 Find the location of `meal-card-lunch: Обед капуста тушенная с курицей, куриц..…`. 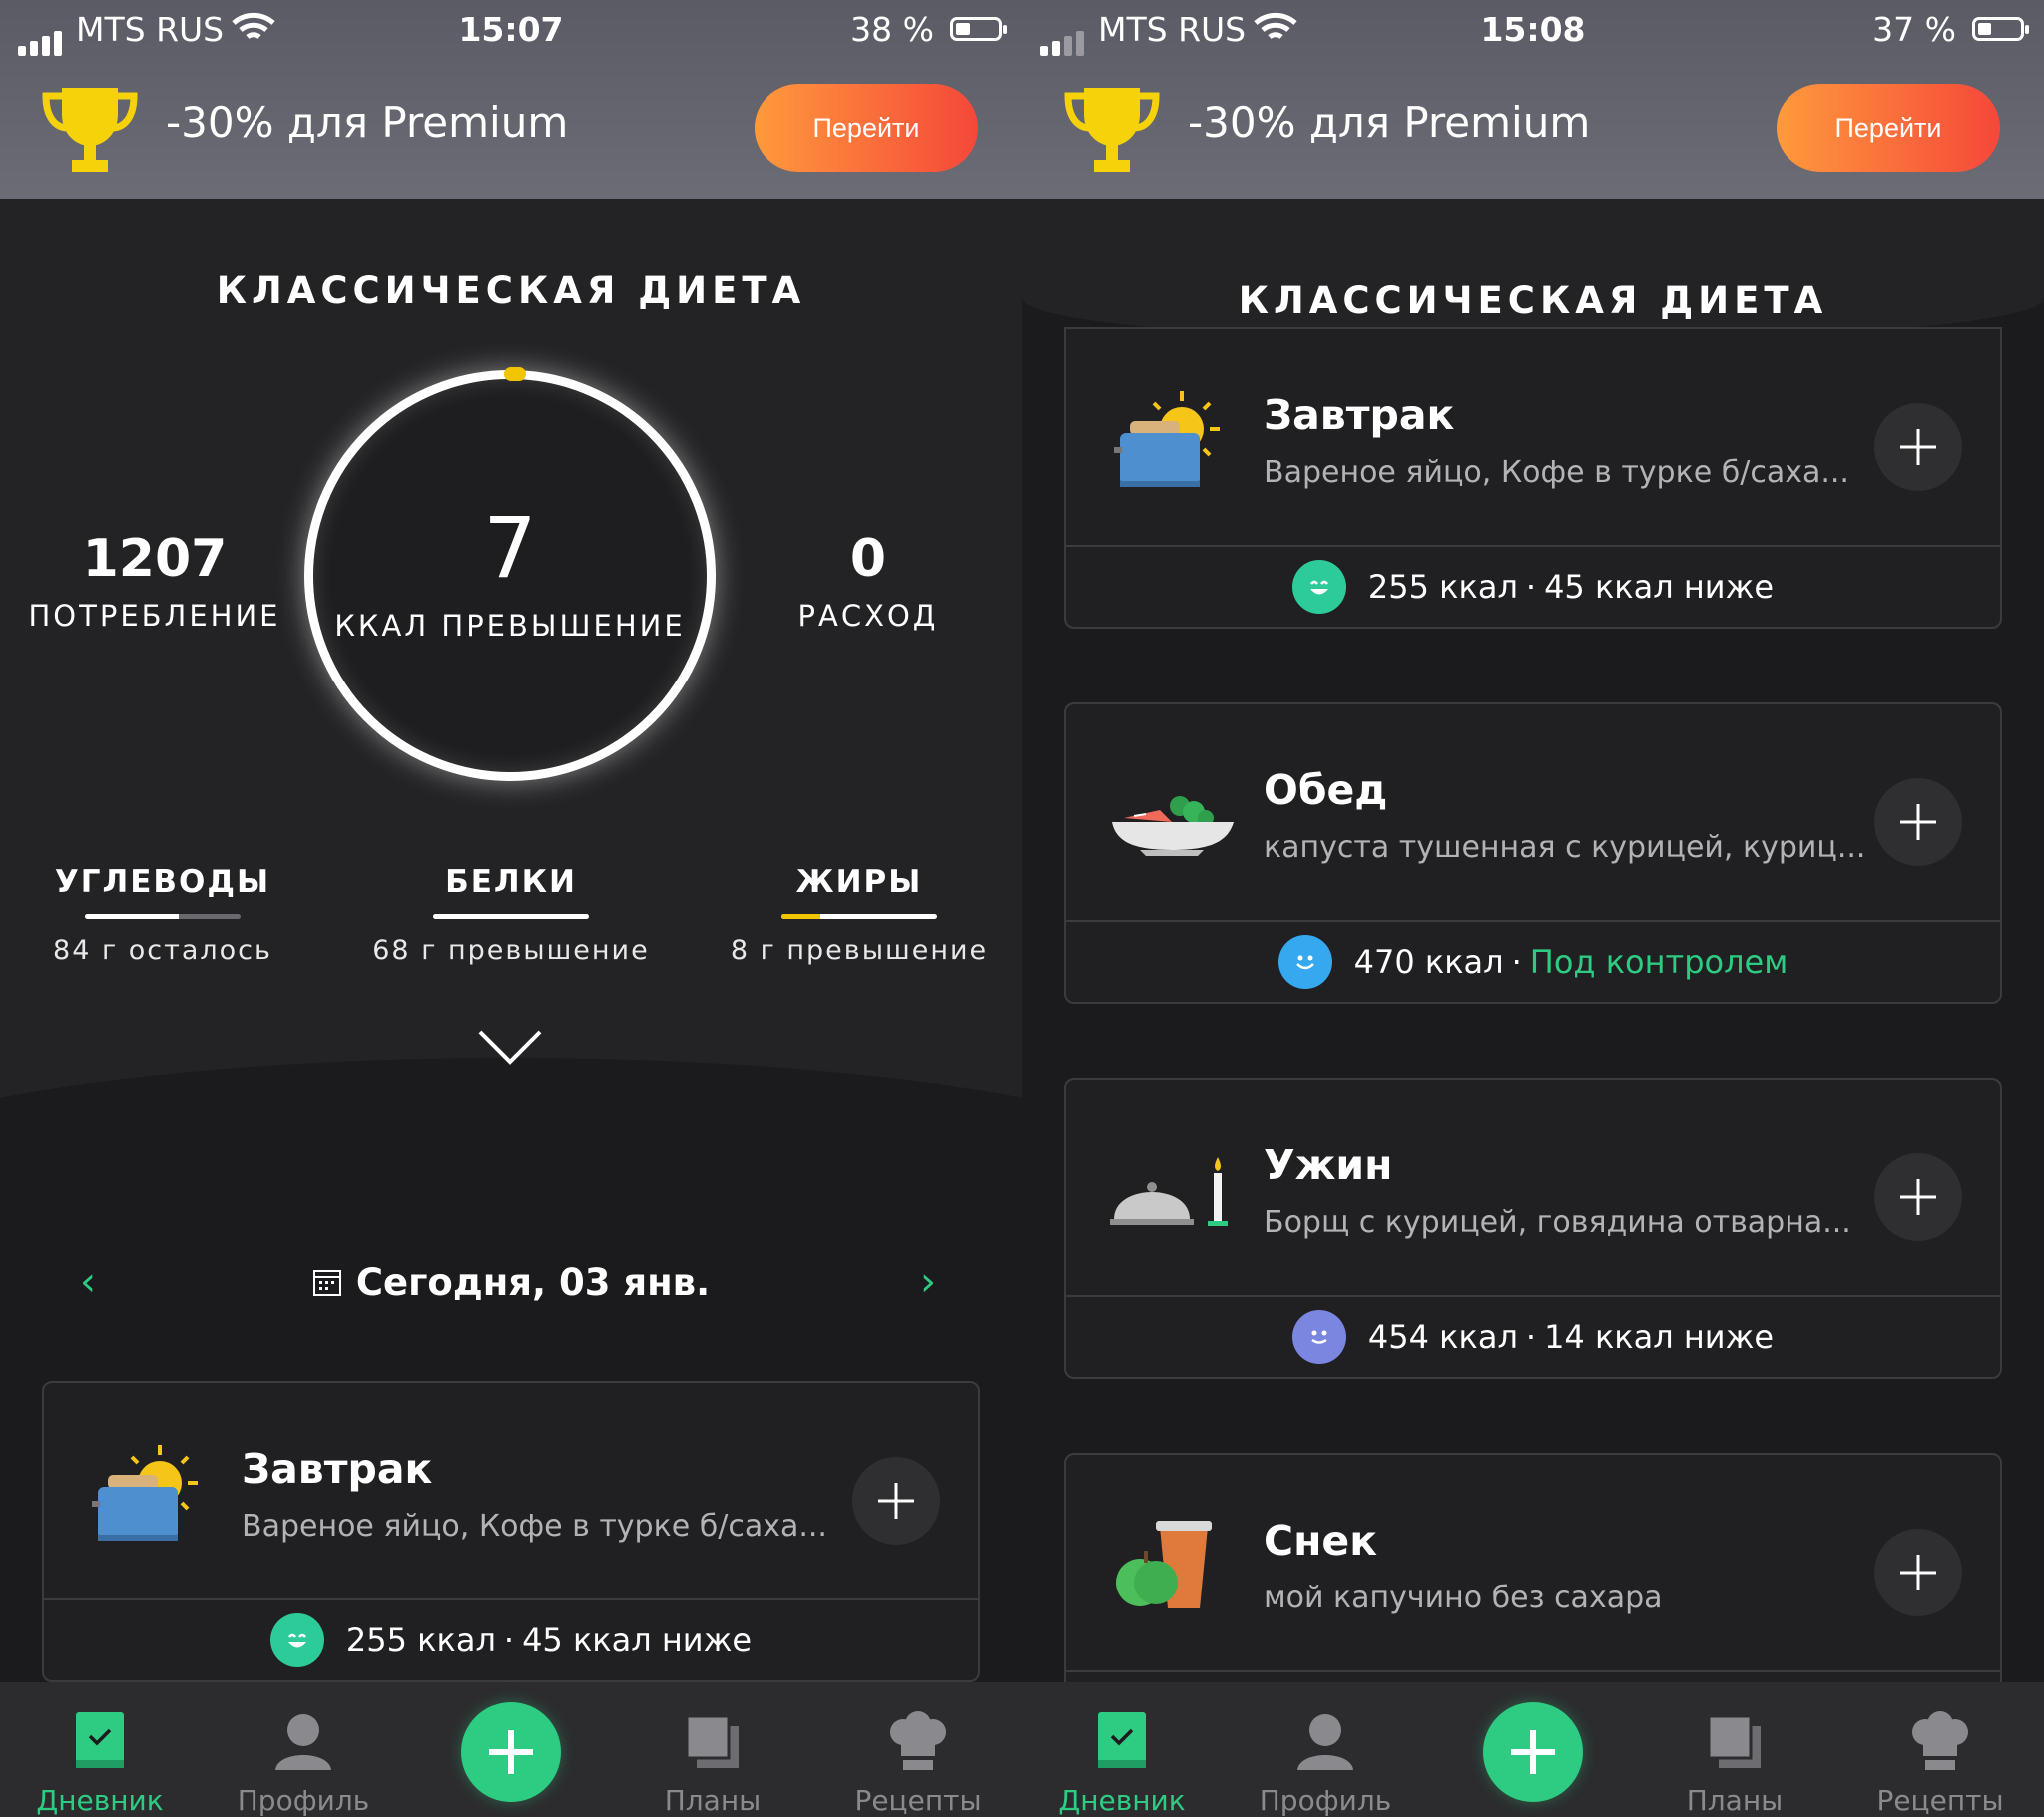

meal-card-lunch: Обед капуста тушенная с курицей, куриц..… is located at coordinates (1533, 853).